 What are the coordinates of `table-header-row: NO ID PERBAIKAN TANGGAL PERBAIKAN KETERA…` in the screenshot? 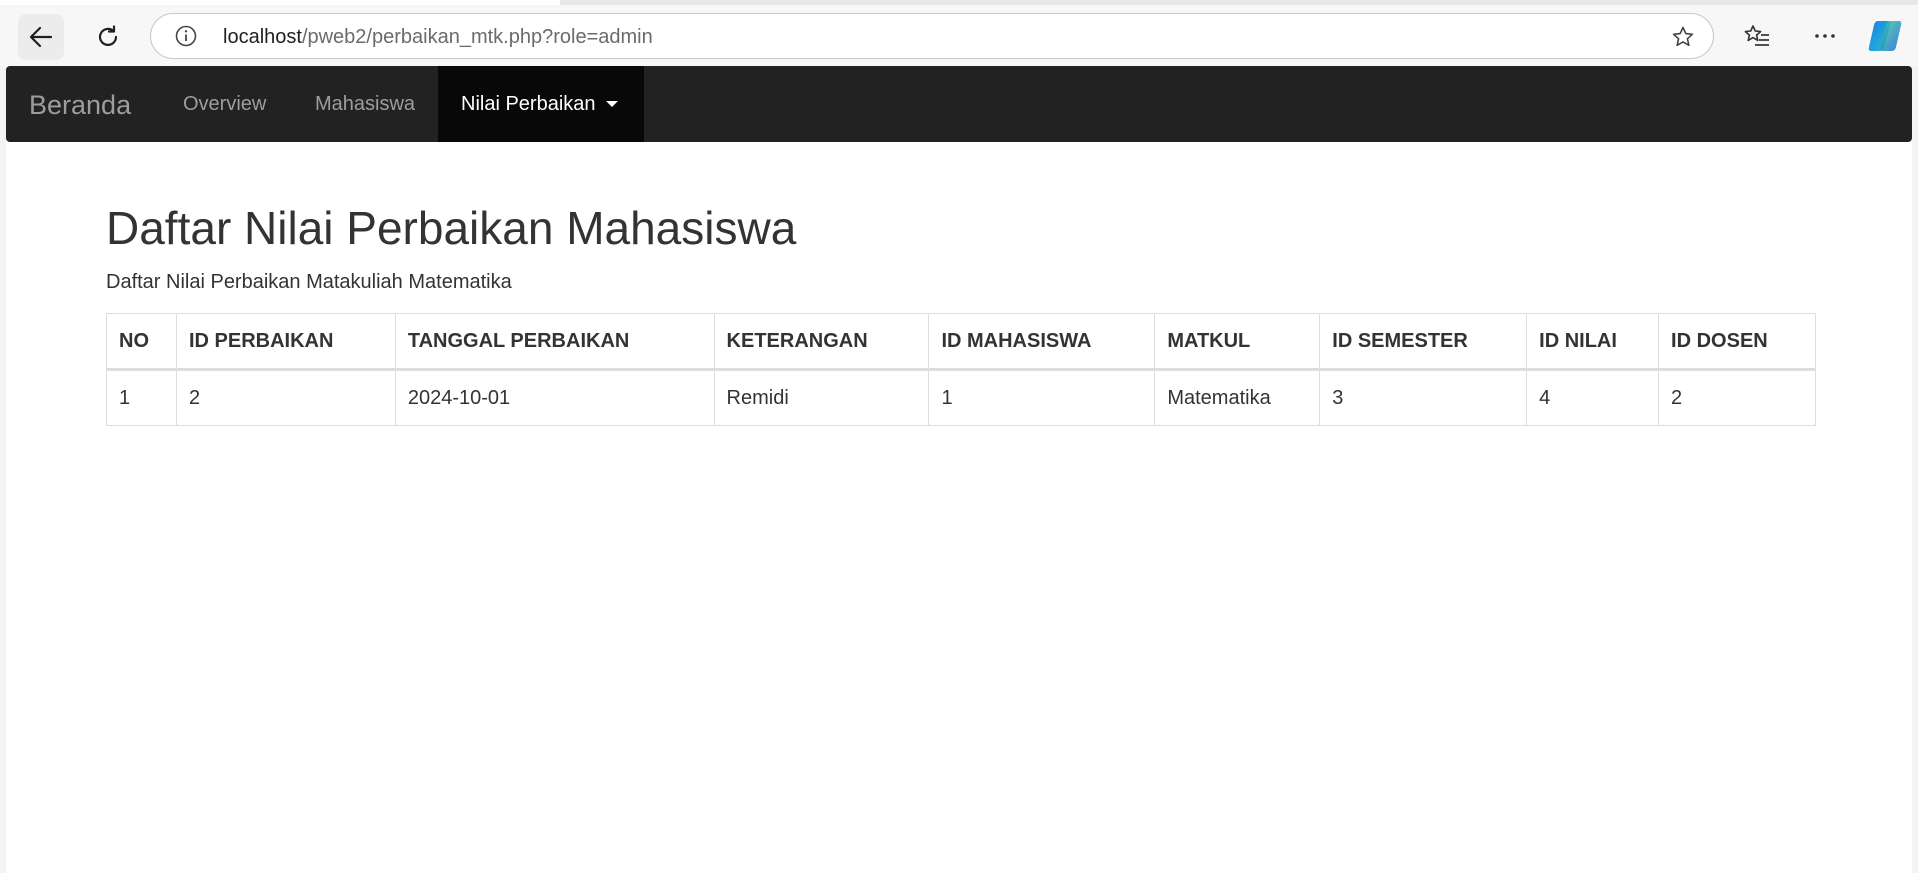 It's located at (961, 342).